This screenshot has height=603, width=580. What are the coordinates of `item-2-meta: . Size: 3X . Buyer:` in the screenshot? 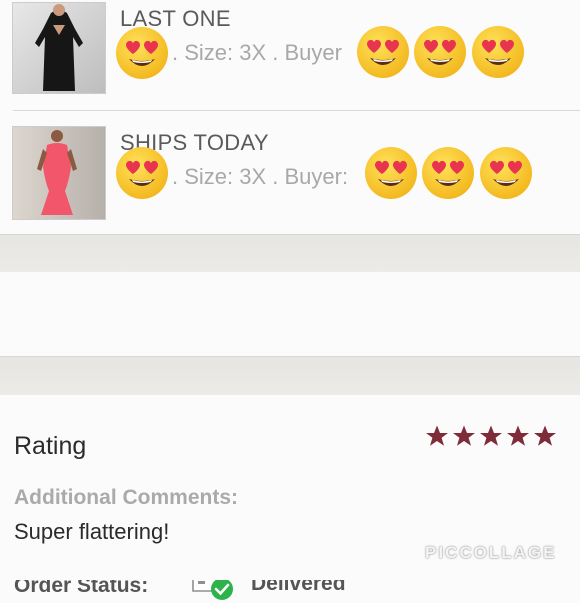 It's located at (260, 176).